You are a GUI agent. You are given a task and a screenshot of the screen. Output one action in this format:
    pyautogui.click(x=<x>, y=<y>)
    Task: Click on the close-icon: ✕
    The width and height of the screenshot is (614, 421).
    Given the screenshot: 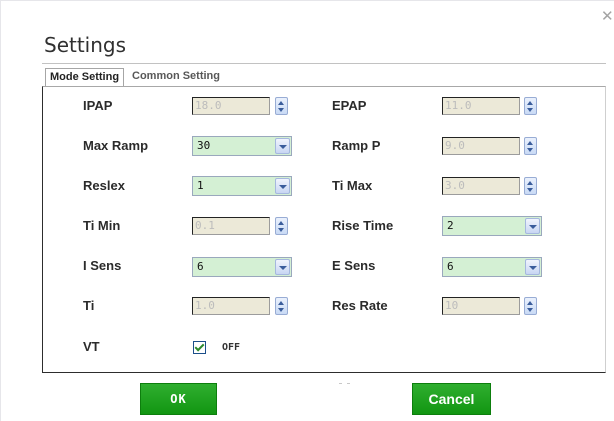 What is the action you would take?
    pyautogui.click(x=607, y=16)
    